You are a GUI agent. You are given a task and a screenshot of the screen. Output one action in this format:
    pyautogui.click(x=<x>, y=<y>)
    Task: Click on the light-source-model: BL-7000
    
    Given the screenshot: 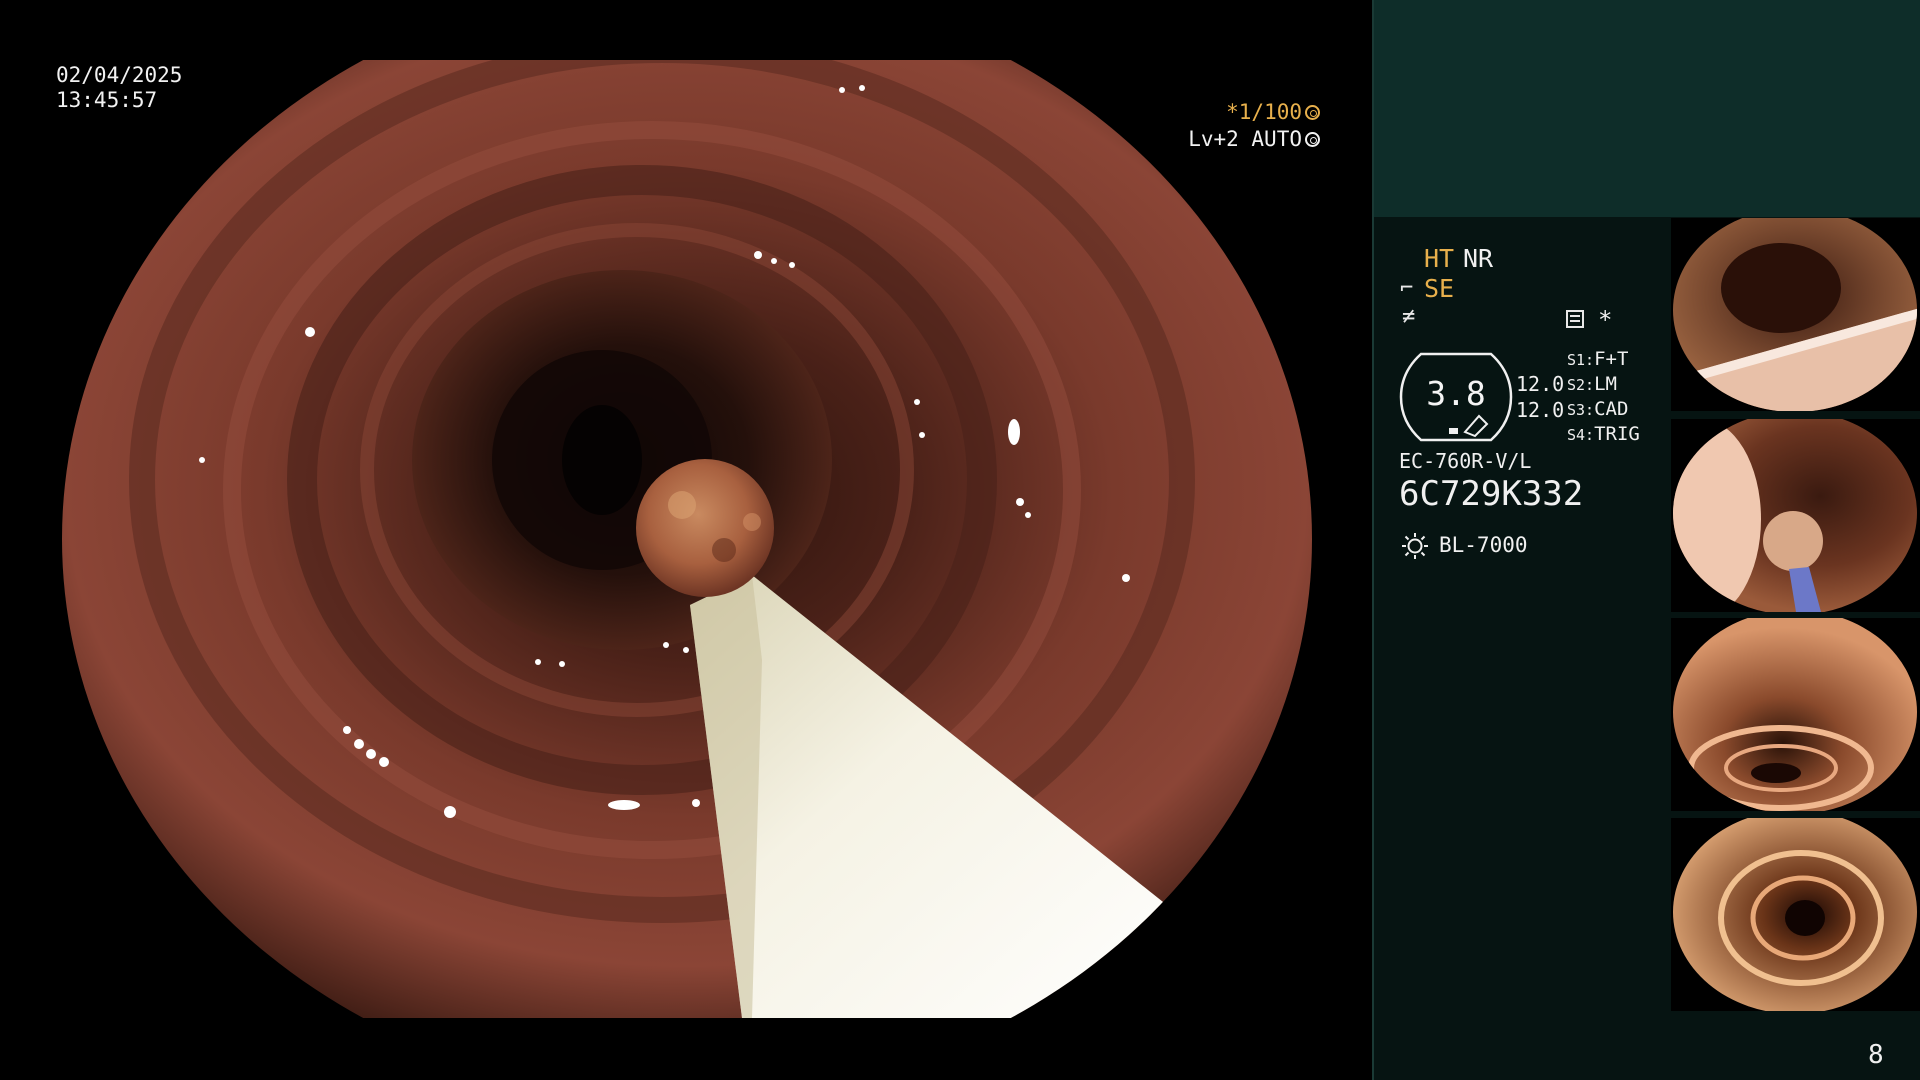 What is the action you would take?
    pyautogui.click(x=1483, y=545)
    